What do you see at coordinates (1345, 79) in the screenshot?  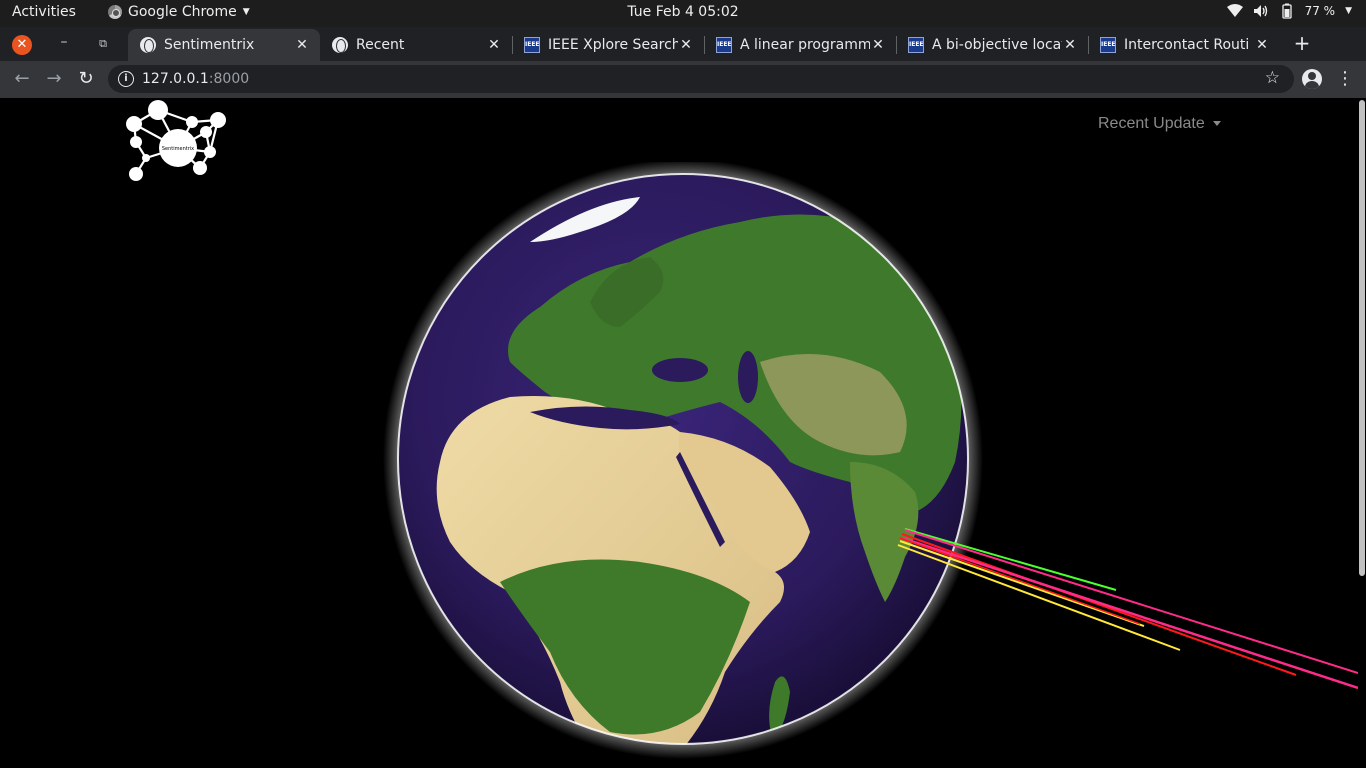 I see `chrome-menu-button: ⋮` at bounding box center [1345, 79].